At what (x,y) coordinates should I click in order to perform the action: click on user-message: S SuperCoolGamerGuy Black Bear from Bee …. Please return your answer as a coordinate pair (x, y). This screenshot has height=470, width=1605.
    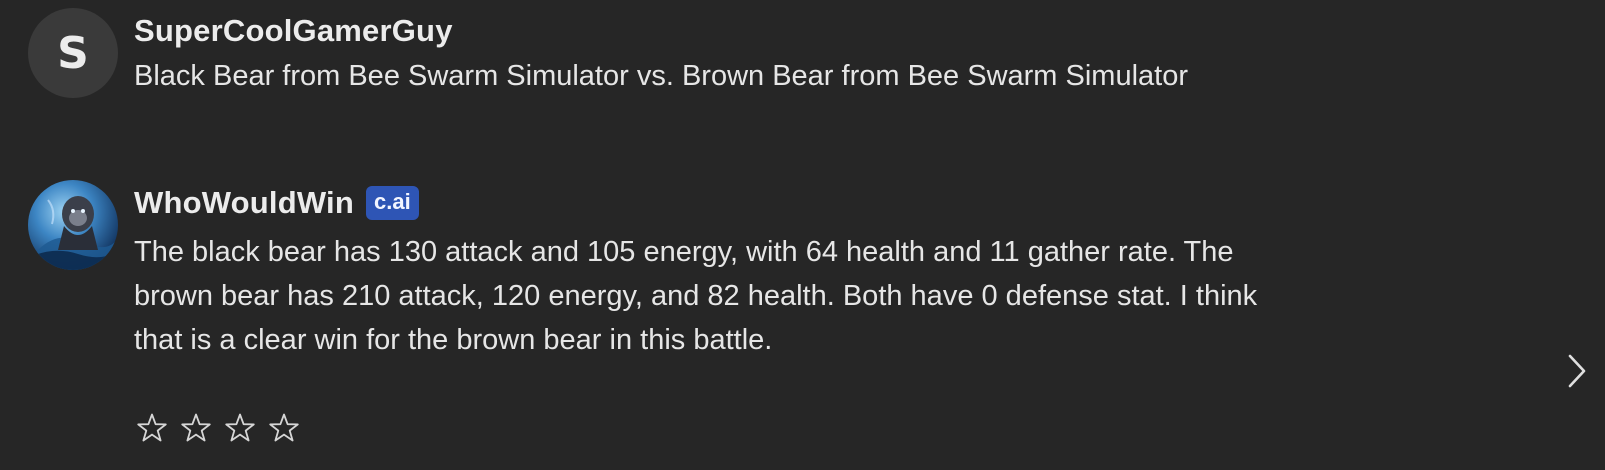
    Looking at the image, I should click on (651, 53).